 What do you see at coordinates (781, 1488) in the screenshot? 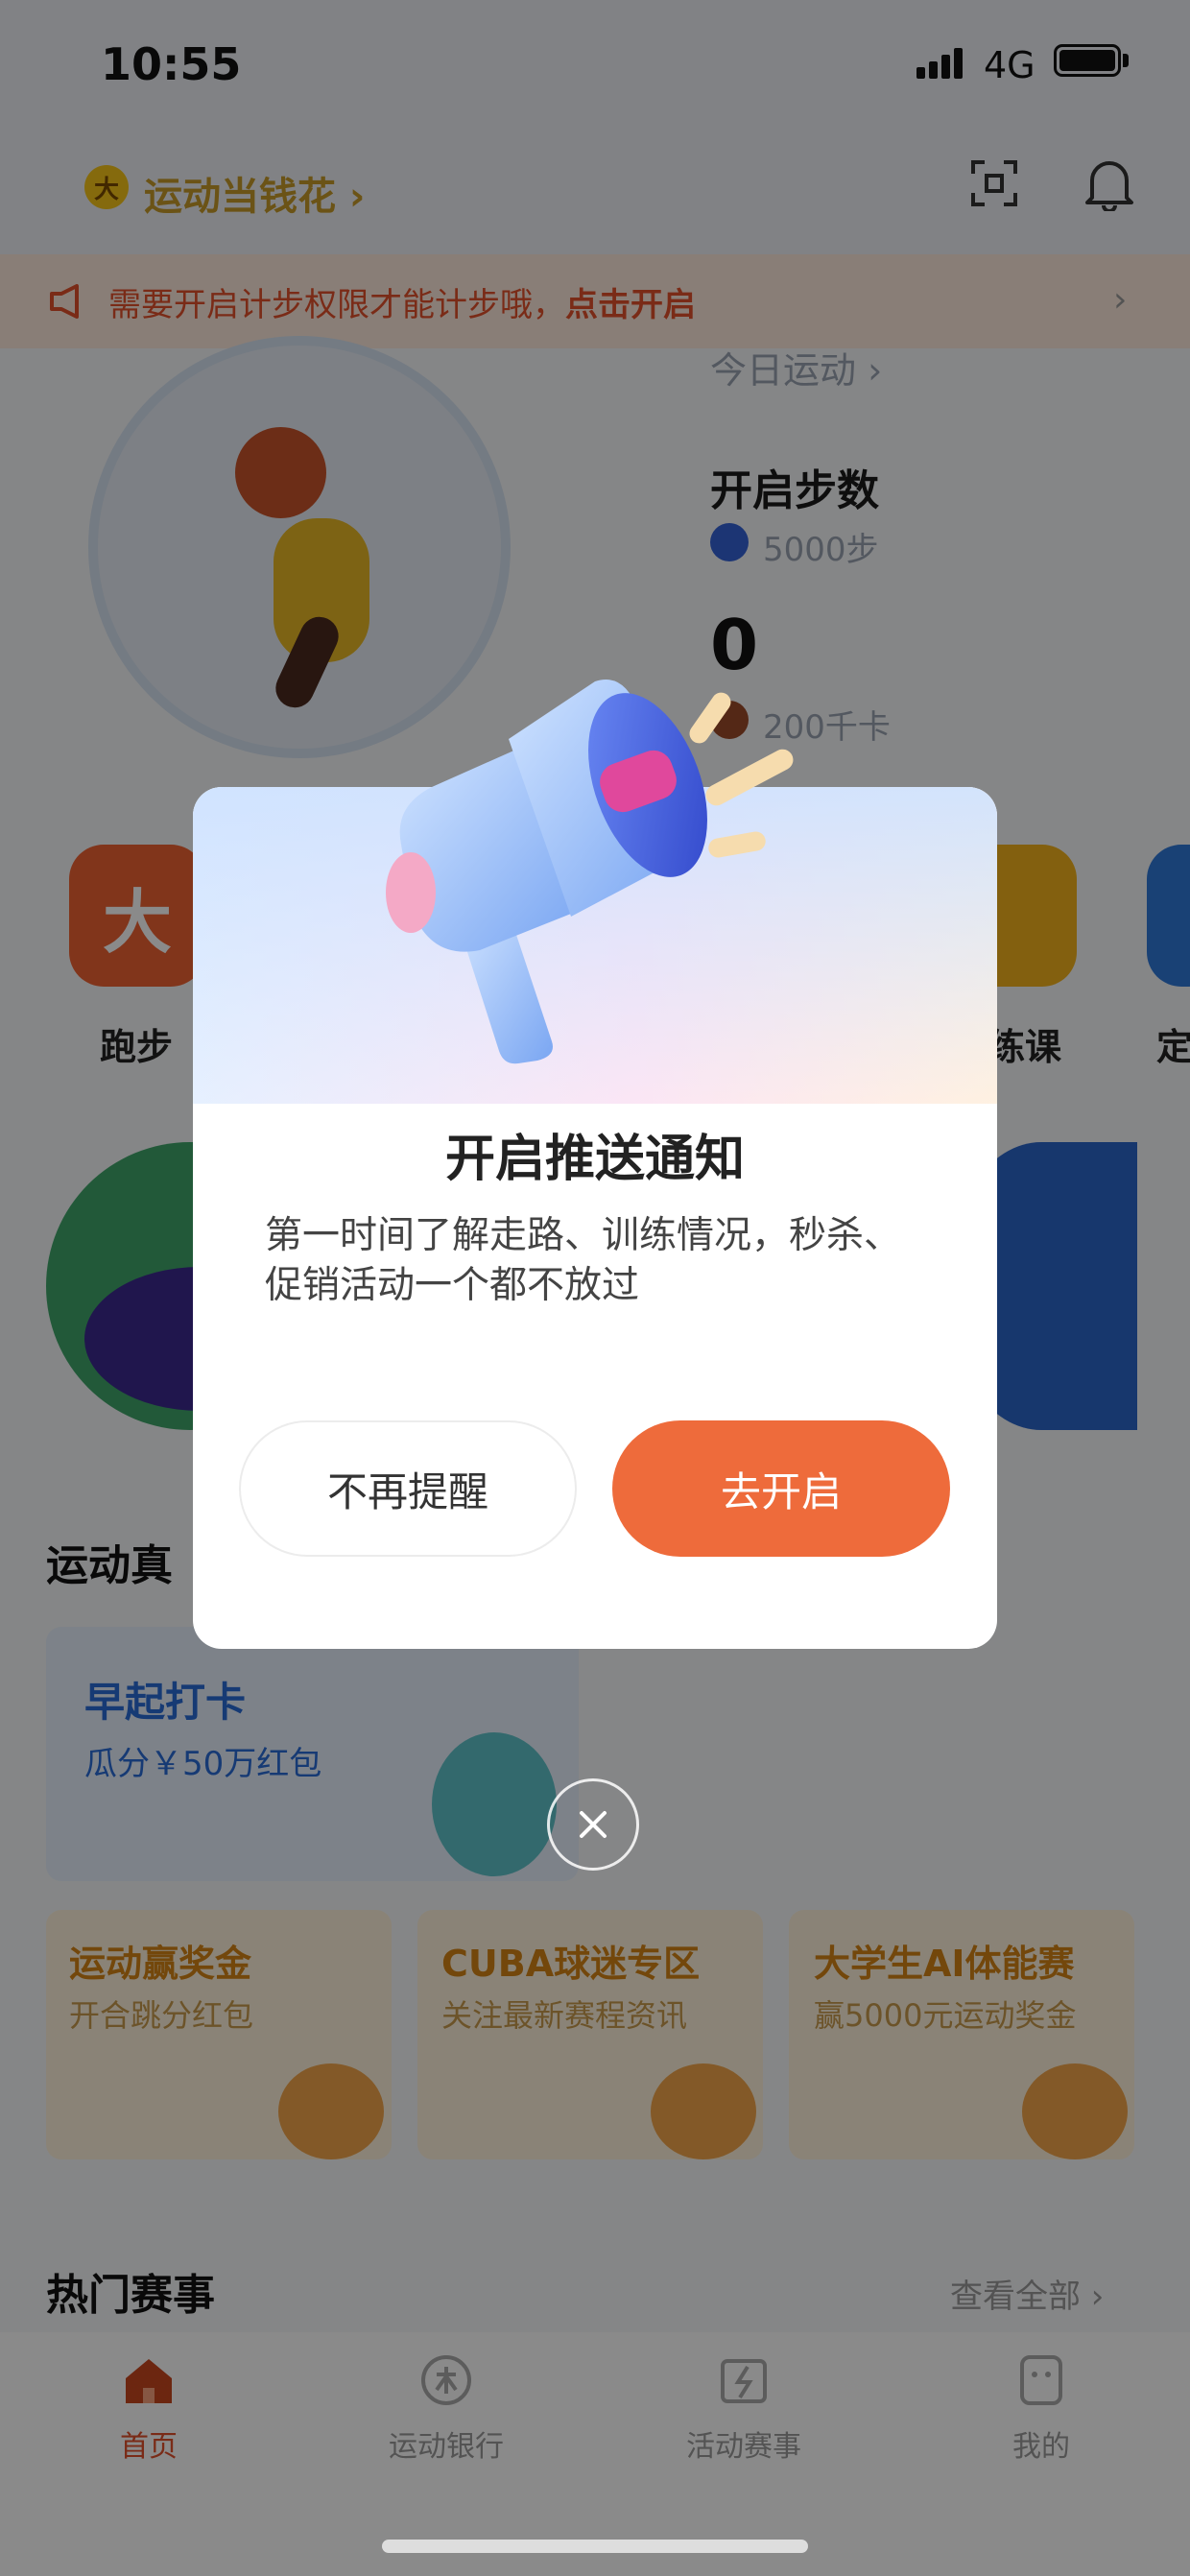
I see `enable-button: 去开启` at bounding box center [781, 1488].